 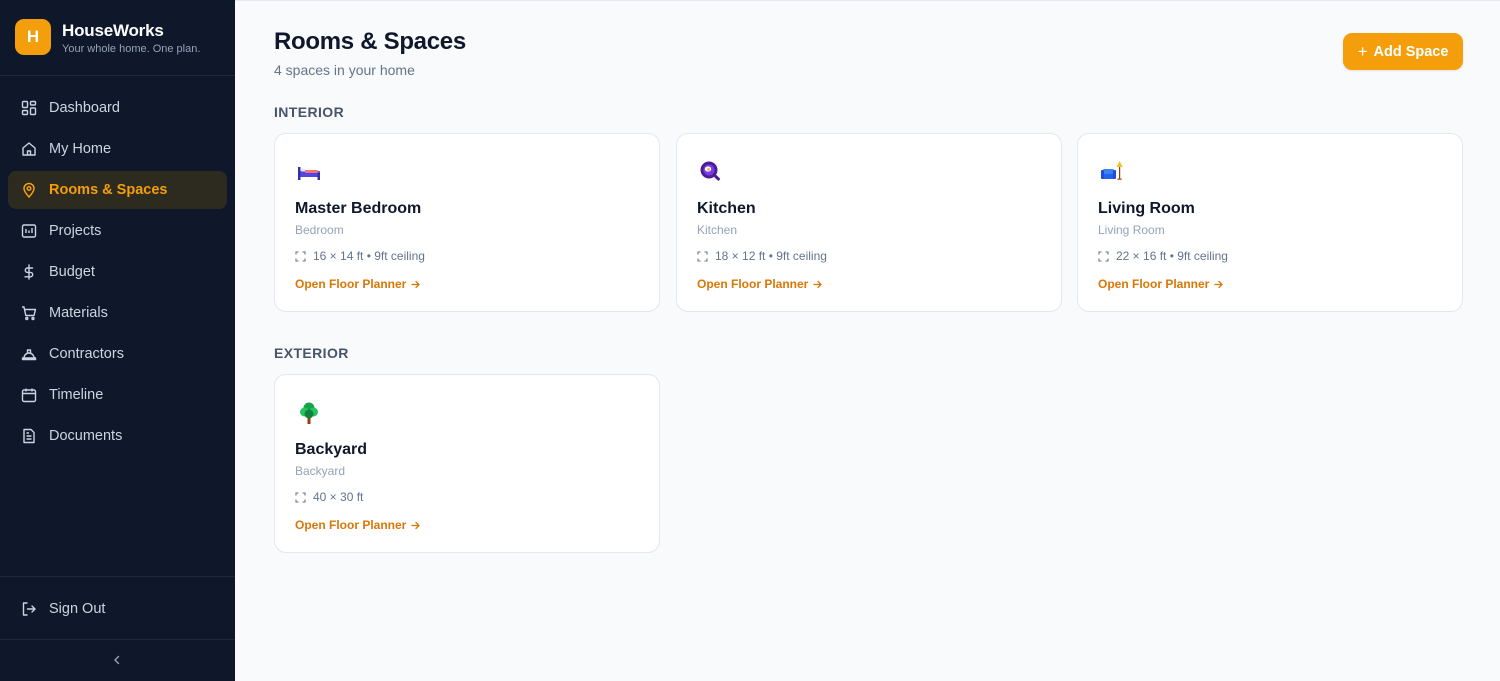 I want to click on add-space-button: + Add Space, so click(x=1403, y=51).